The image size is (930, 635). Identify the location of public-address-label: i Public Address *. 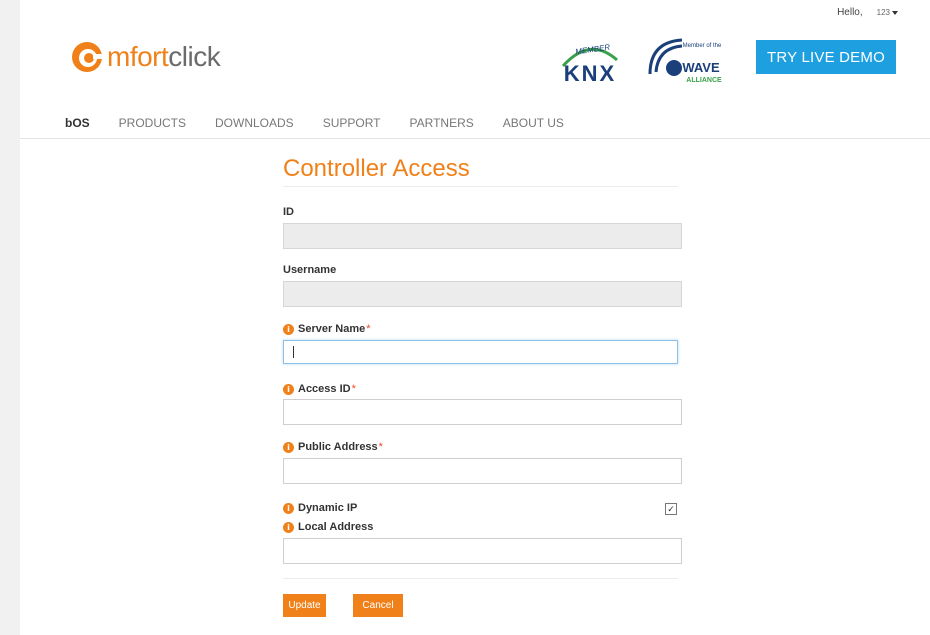
(333, 447).